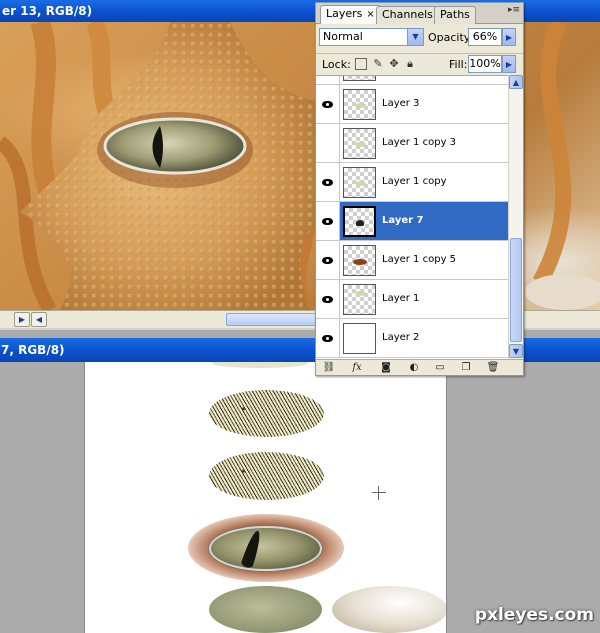  Describe the element at coordinates (485, 37) in the screenshot. I see `opacity-input: 66%` at that location.